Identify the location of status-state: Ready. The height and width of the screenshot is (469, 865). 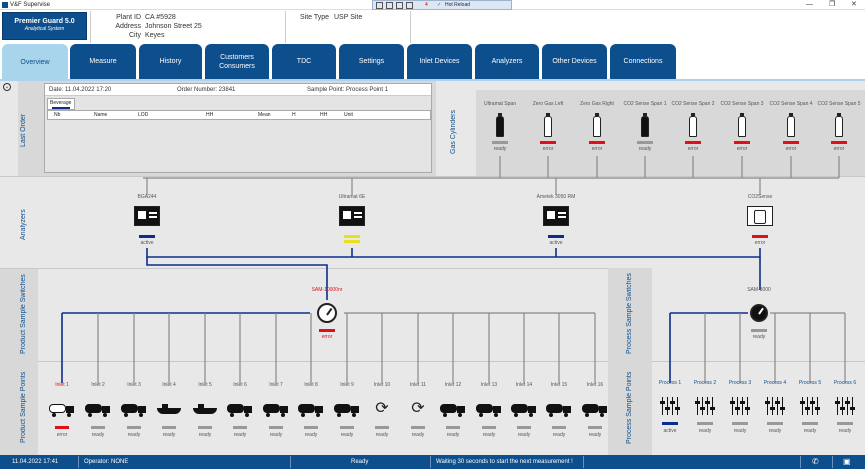
(360, 462).